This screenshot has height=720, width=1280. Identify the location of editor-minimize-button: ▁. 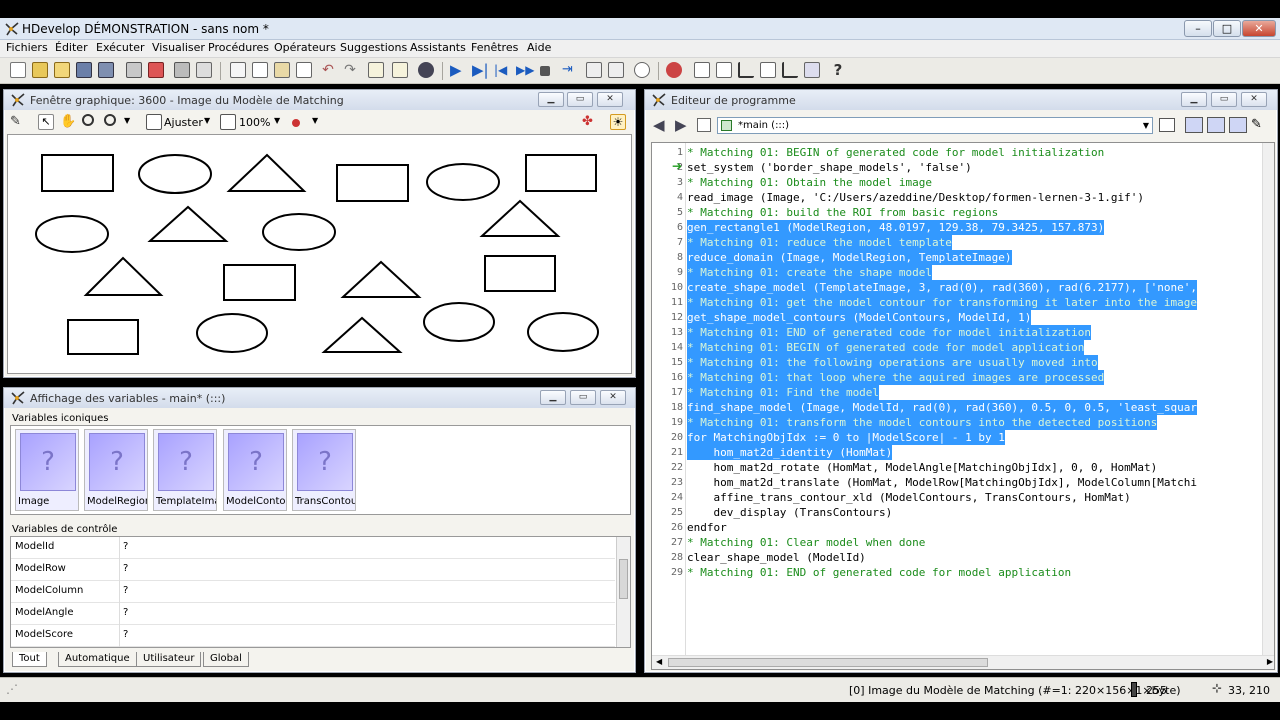
(1194, 99).